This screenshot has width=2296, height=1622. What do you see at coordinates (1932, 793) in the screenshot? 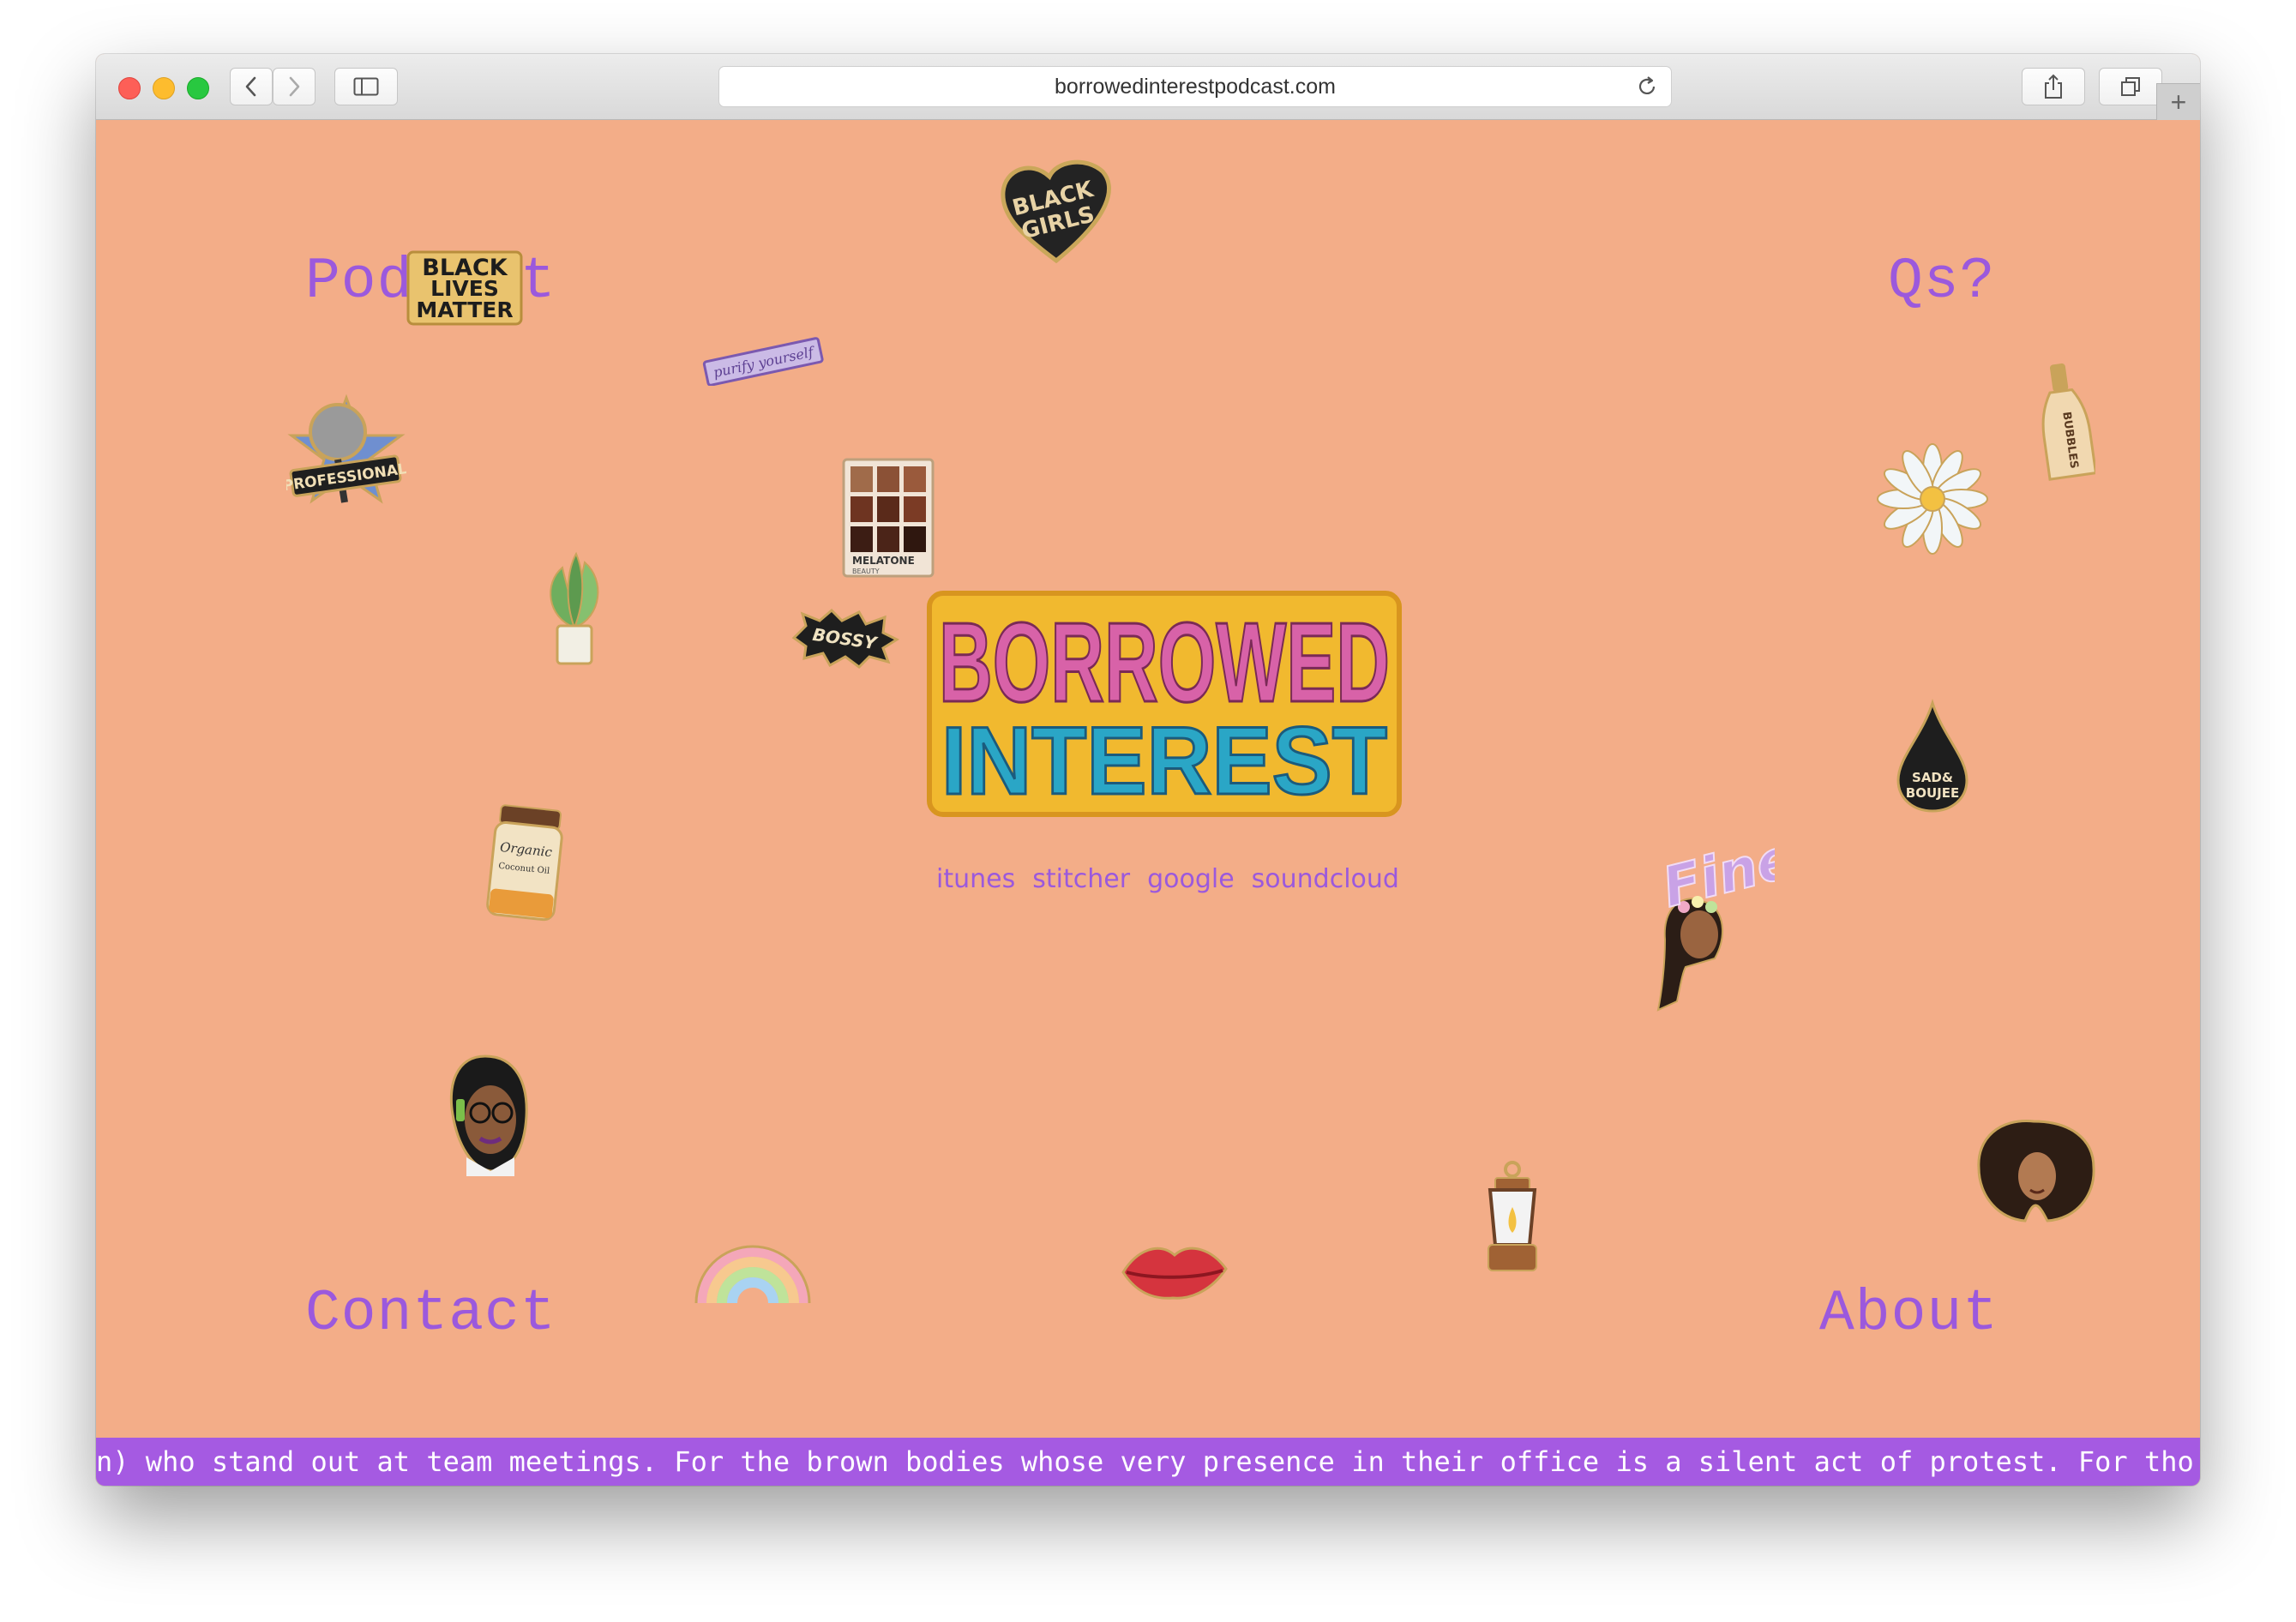
I see `svg-text: BOUJEE` at bounding box center [1932, 793].